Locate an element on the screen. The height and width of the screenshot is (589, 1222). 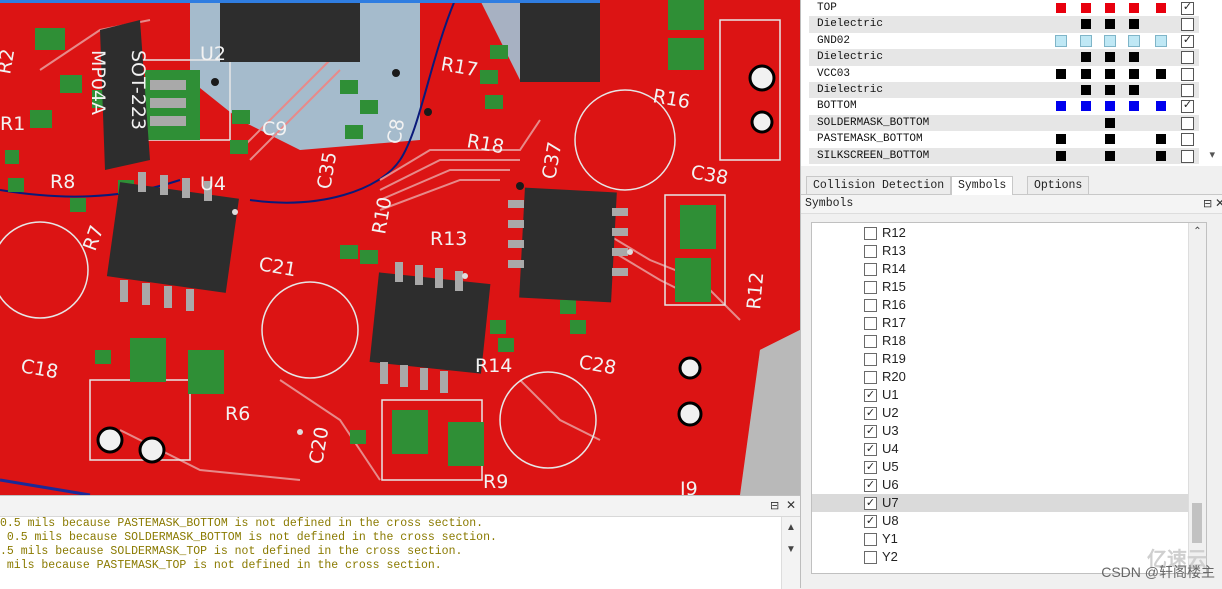
tab-collision-detection: Collision Detection is located at coordinates (879, 185).